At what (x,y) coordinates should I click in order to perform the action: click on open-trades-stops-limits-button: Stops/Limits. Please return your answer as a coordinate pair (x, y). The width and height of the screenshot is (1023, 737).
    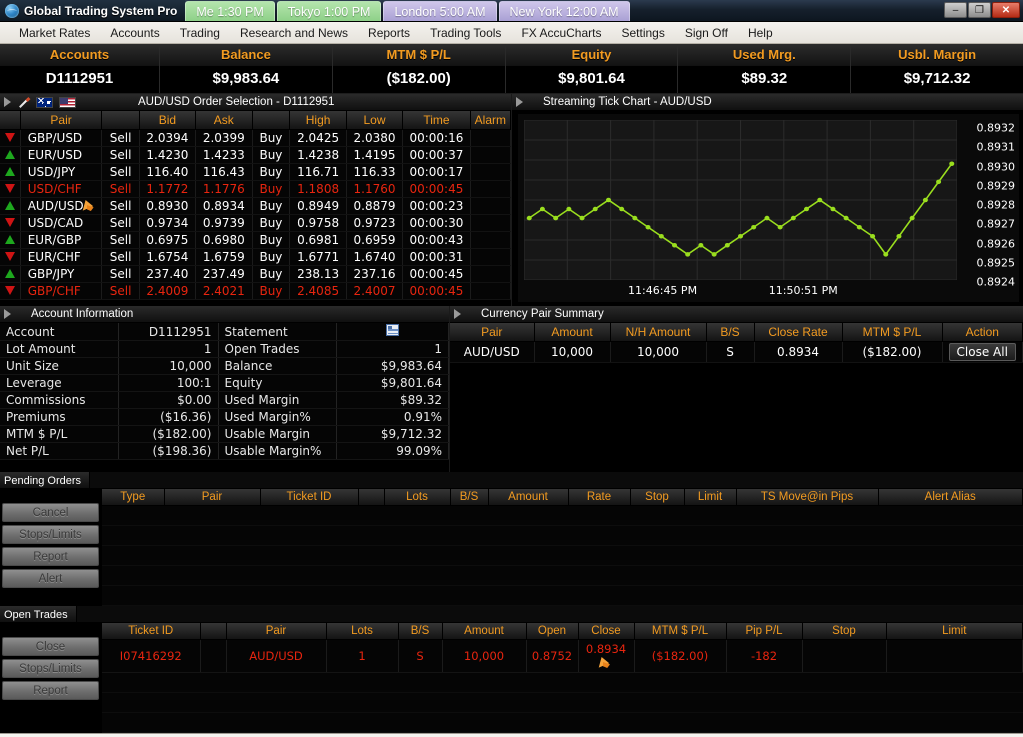
    Looking at the image, I should click on (50, 668).